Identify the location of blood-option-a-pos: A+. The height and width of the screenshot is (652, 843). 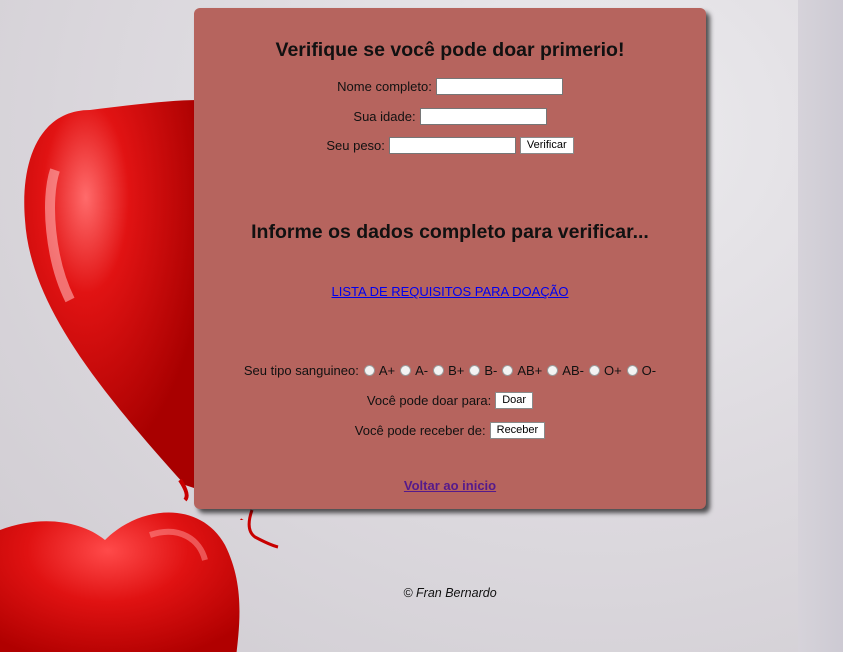
(378, 370).